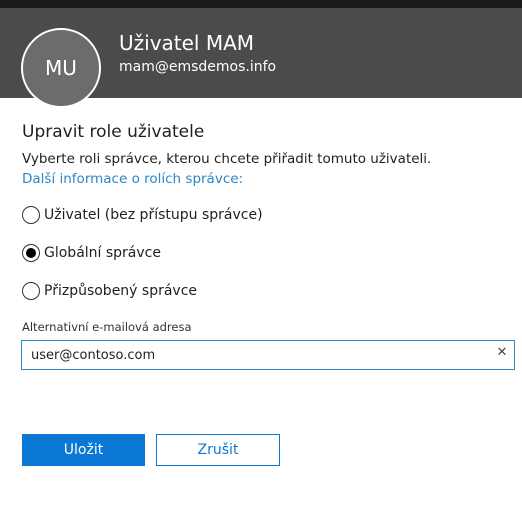 The image size is (522, 529). What do you see at coordinates (121, 291) in the screenshot?
I see `role-option-label: Přizpůsobený správce` at bounding box center [121, 291].